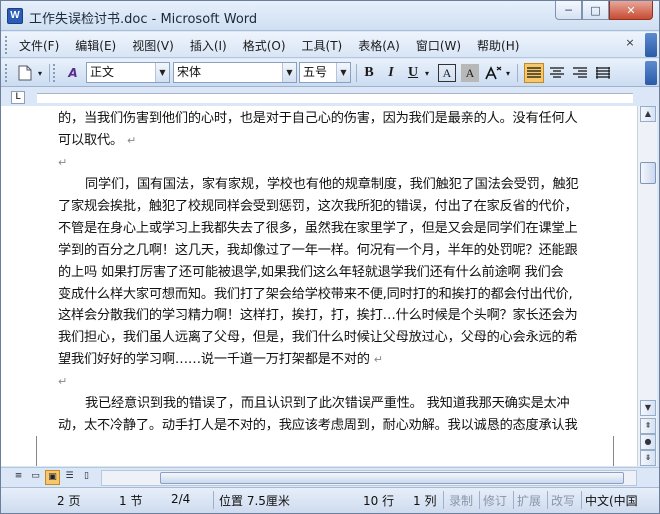 This screenshot has height=514, width=660. What do you see at coordinates (322, 45) in the screenshot?
I see `menu-tools: 工具(T)` at bounding box center [322, 45].